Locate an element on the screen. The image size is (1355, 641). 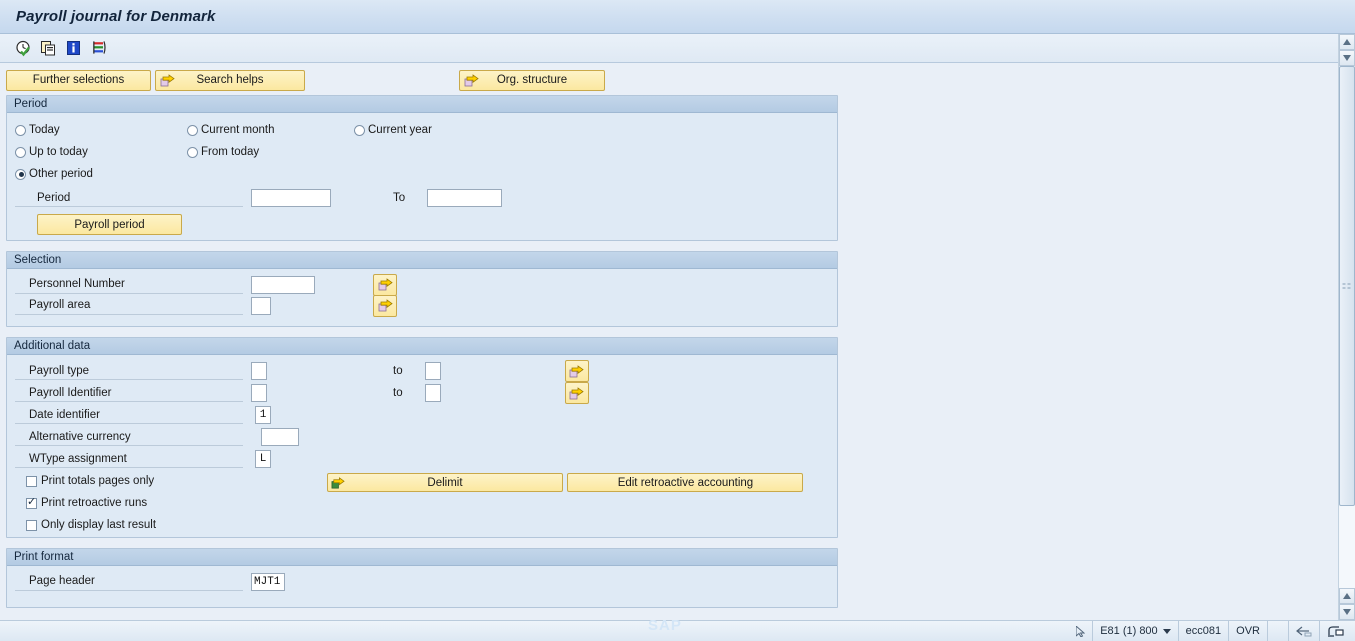
payroll-type-label: Payroll type is located at coordinates (59, 370).